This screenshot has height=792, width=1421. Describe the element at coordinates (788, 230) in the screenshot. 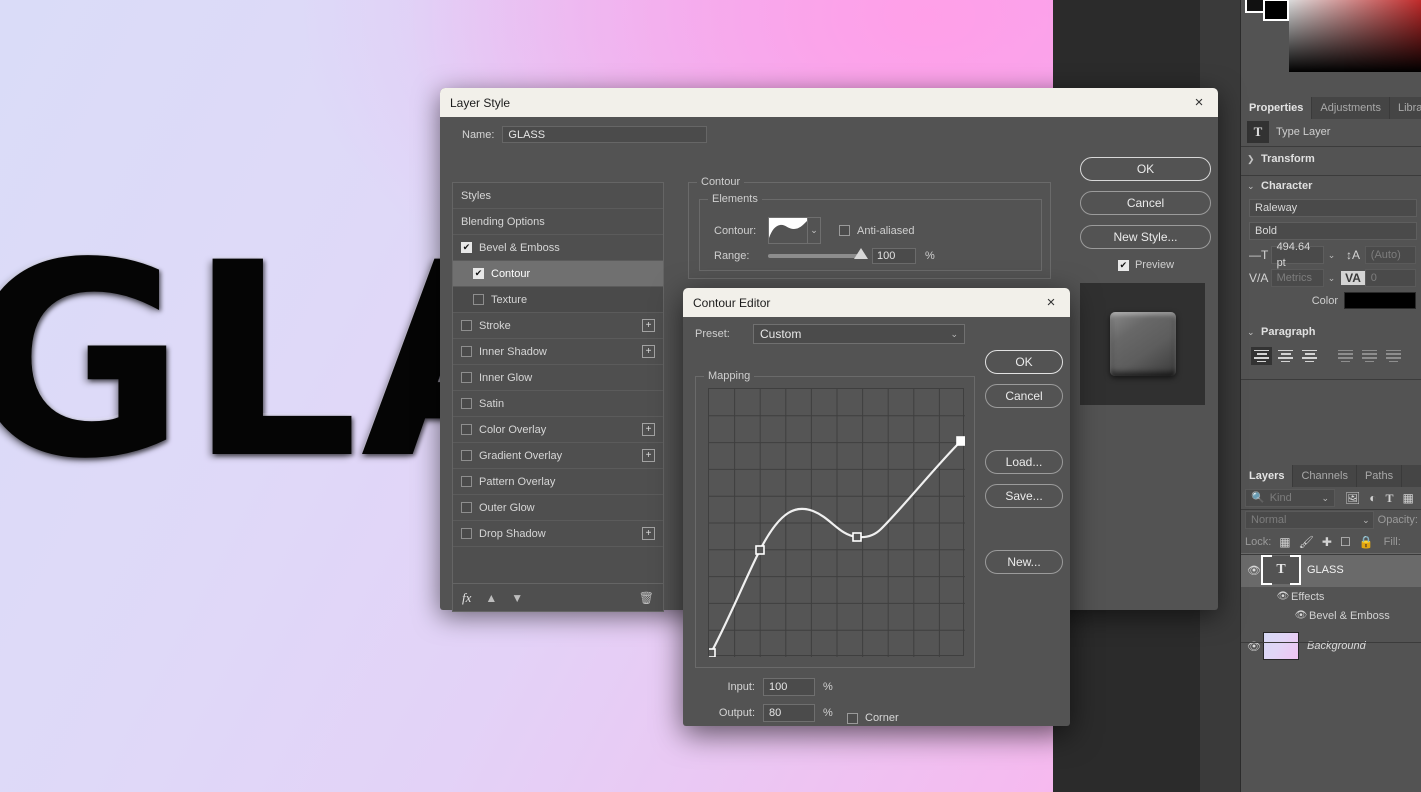

I see `contour-preset-swatch` at that location.